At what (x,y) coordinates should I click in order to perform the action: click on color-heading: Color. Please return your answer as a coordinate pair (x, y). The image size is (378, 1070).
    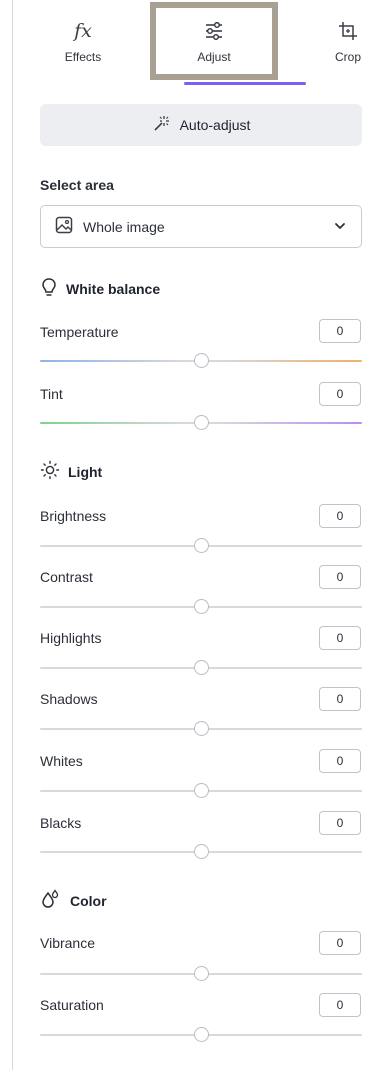
    Looking at the image, I should click on (73, 900).